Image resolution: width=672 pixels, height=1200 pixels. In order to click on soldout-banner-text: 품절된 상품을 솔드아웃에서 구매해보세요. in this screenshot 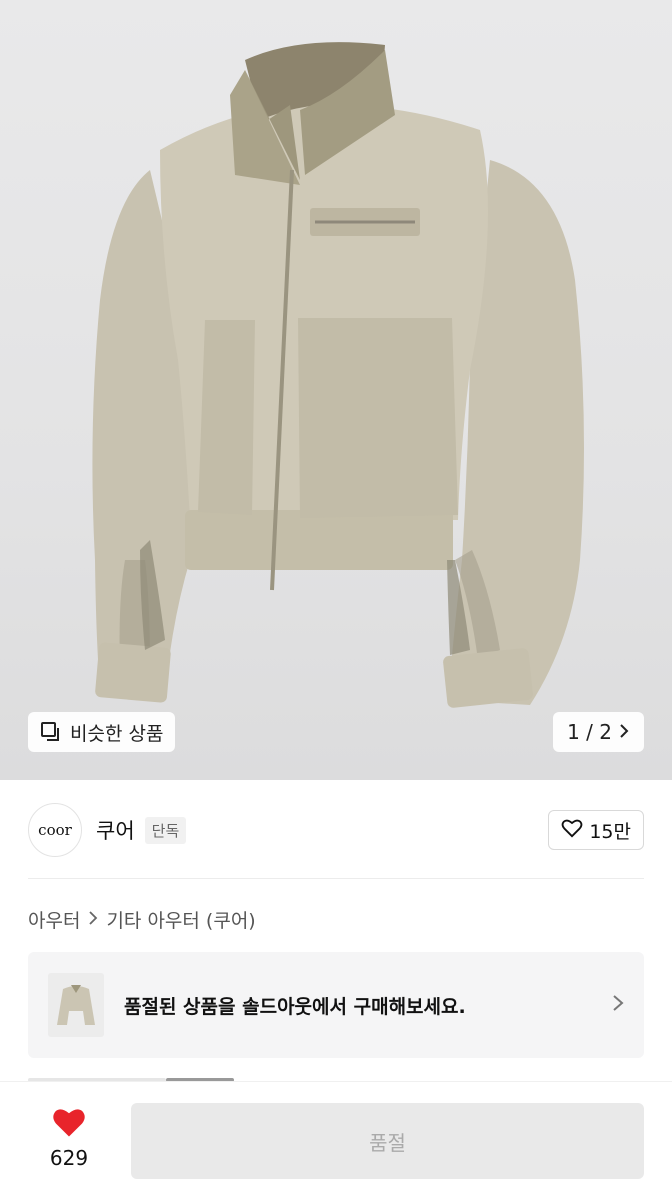, I will do `click(295, 1006)`.